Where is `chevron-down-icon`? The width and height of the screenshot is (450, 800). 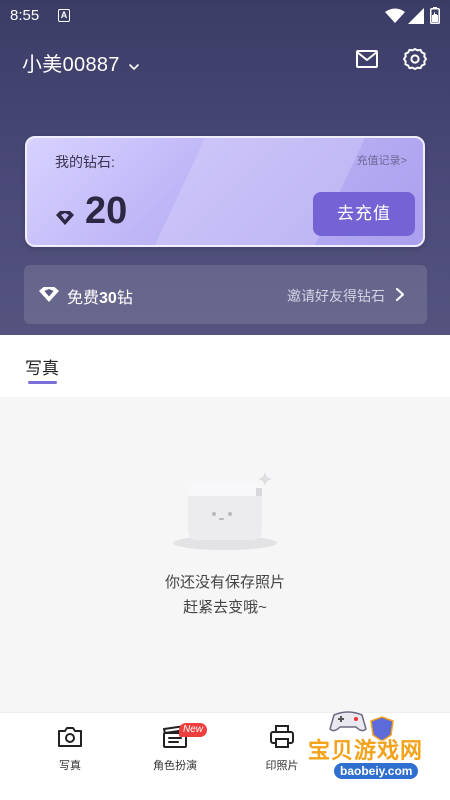
chevron-down-icon is located at coordinates (134, 66).